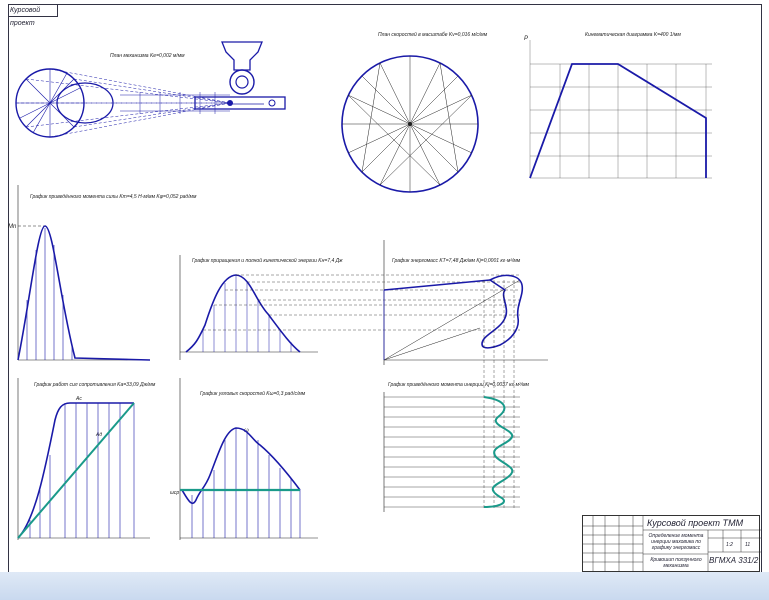 This screenshot has height=600, width=769. Describe the element at coordinates (748, 545) in the screenshot. I see `title-block-sheets: 11` at that location.